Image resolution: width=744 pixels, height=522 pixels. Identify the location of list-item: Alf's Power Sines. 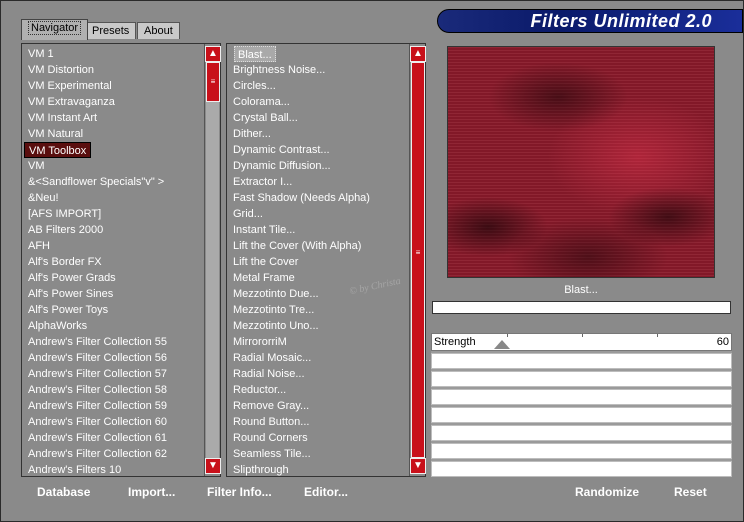
(113, 294).